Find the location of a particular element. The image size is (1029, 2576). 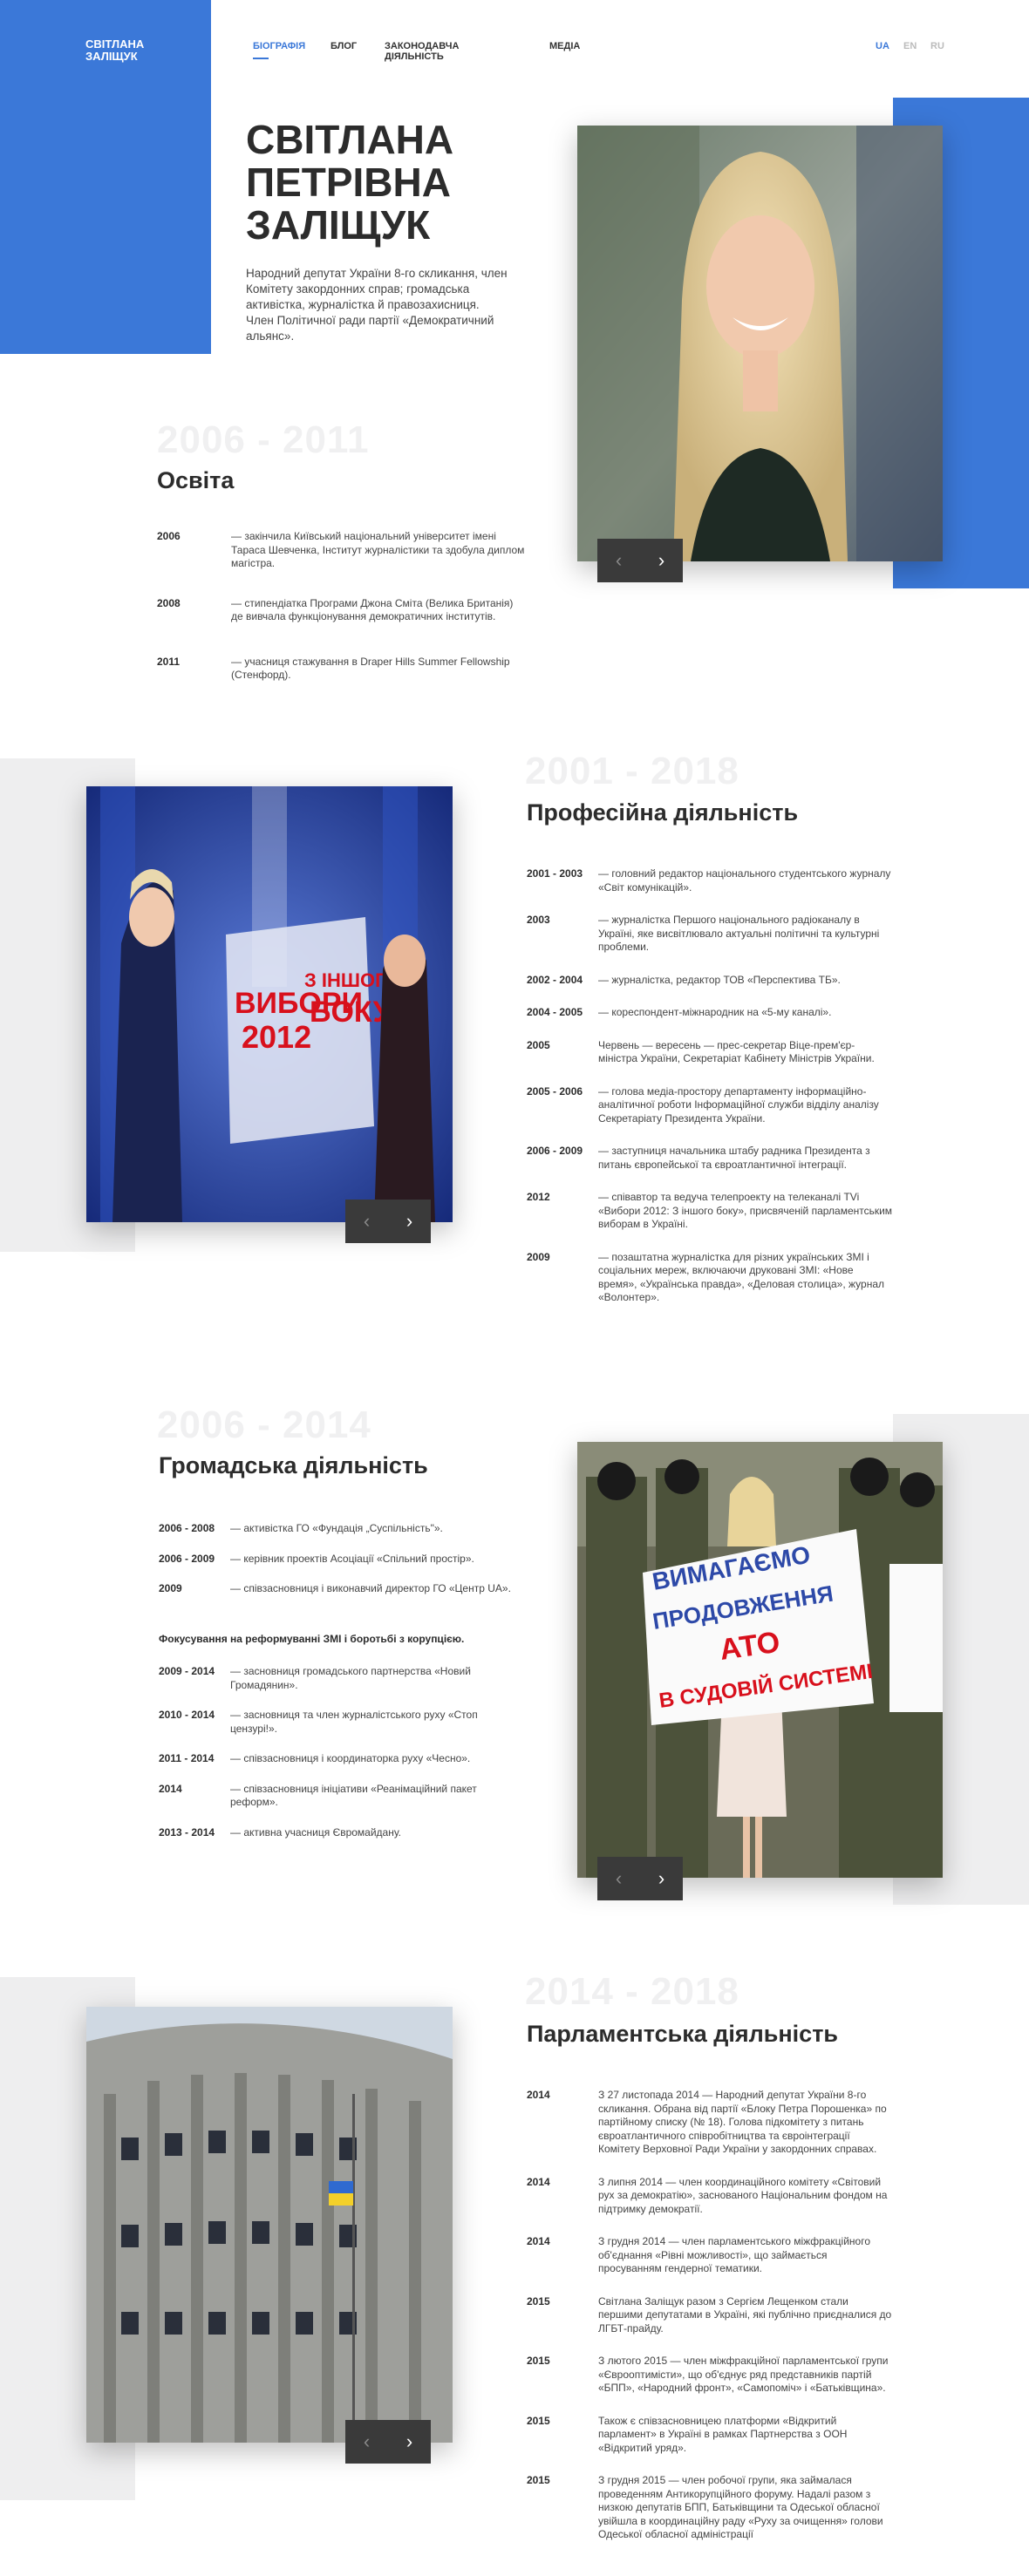

logo: СВІТЛАНА ЗАЛІЩУК is located at coordinates (129, 50).